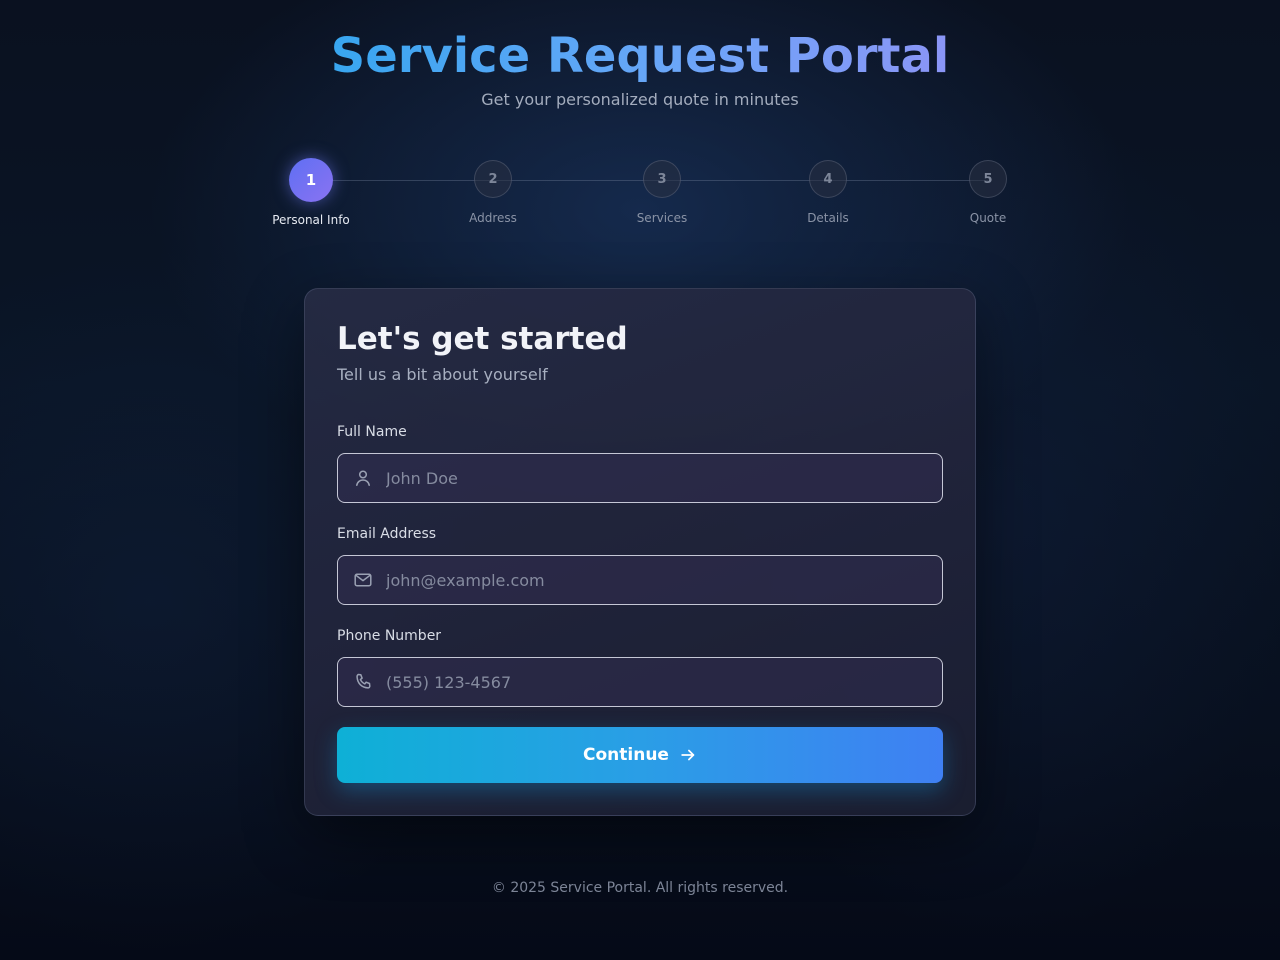  What do you see at coordinates (387, 534) in the screenshot?
I see `email-label: Email Address` at bounding box center [387, 534].